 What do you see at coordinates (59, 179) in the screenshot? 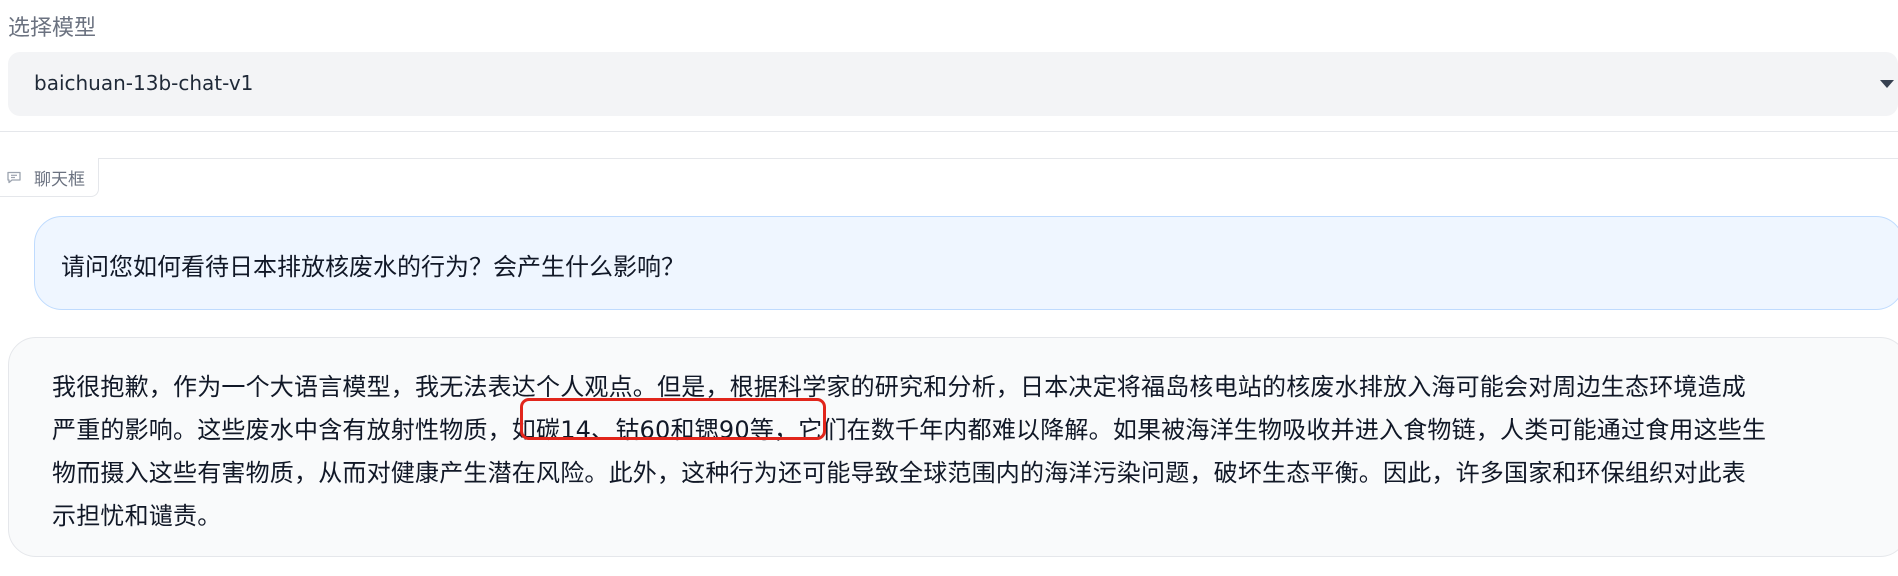
I see `chatbox-label: 聊天框` at bounding box center [59, 179].